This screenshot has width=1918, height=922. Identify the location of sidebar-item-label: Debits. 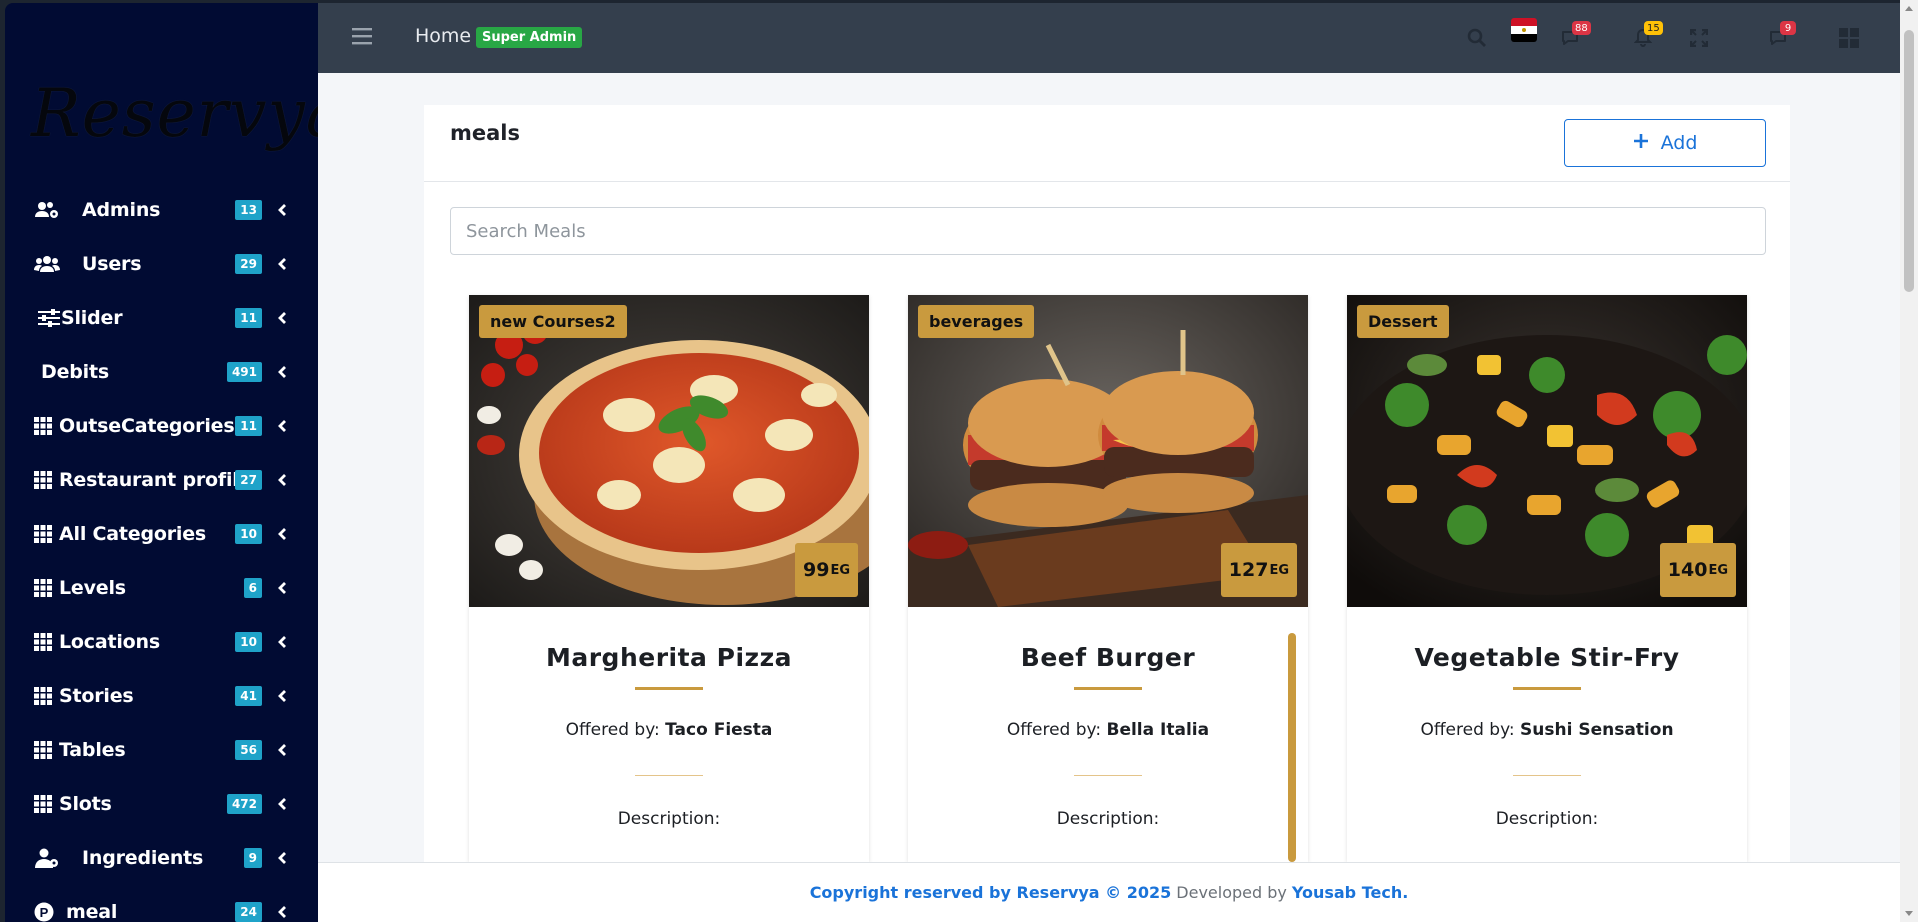
(75, 372).